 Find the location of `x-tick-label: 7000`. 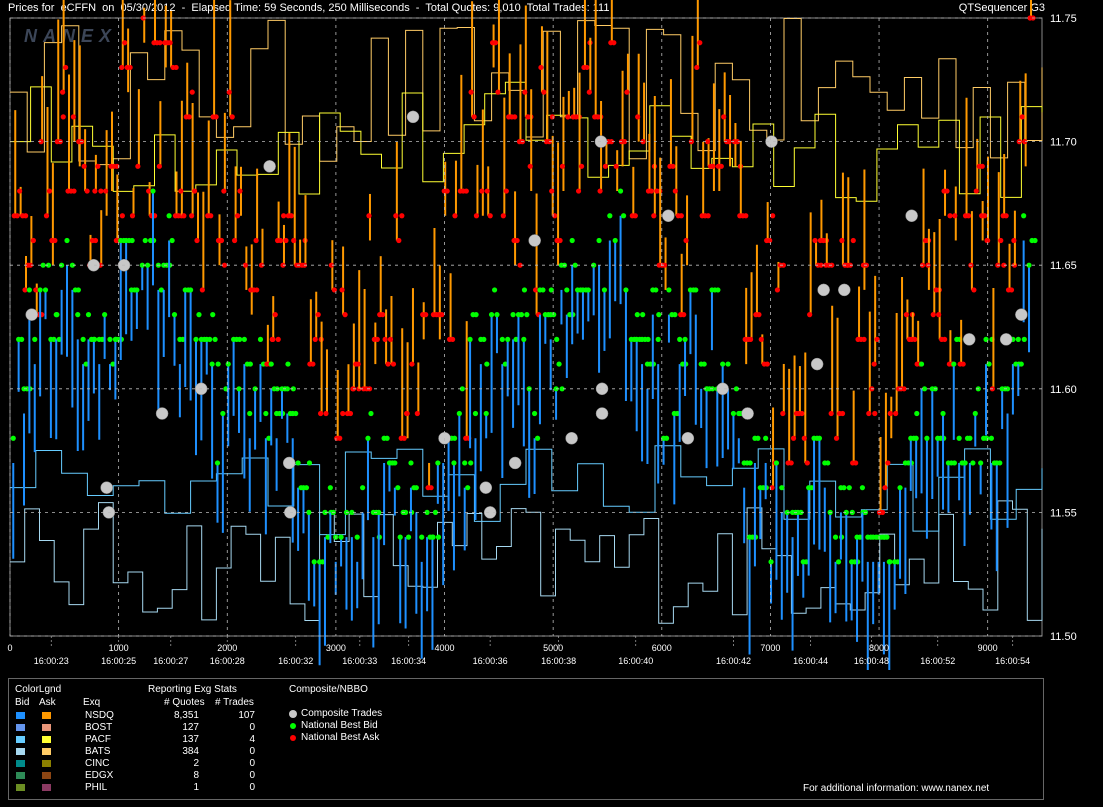

x-tick-label: 7000 is located at coordinates (770, 648).